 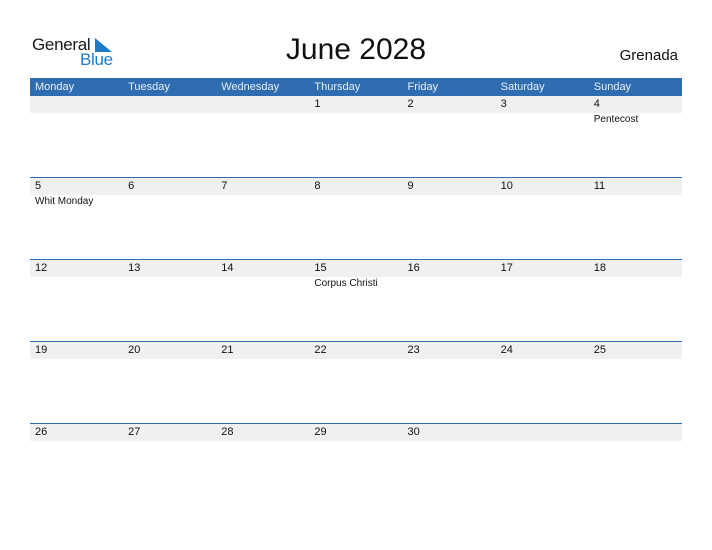 I want to click on weekday-header: Tuesday, so click(x=149, y=87).